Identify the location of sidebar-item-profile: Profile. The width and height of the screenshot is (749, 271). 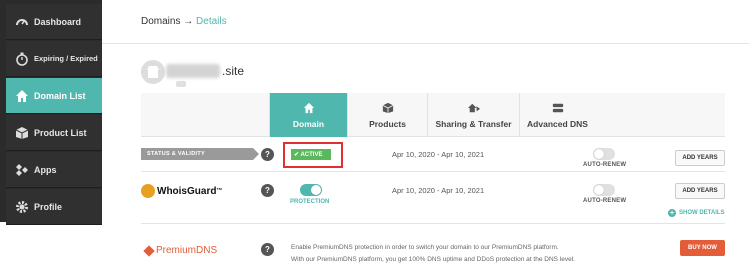
(54, 207).